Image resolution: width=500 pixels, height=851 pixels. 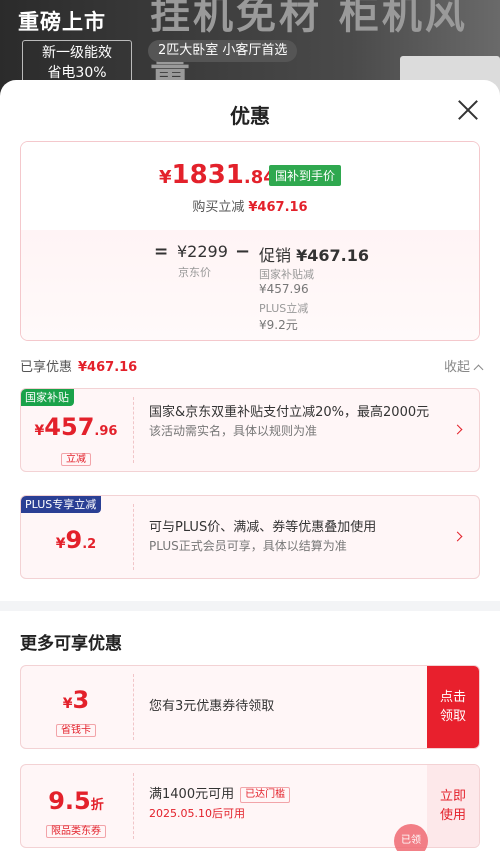 What do you see at coordinates (76, 540) in the screenshot?
I see `coupon-amount: ¥9.2` at bounding box center [76, 540].